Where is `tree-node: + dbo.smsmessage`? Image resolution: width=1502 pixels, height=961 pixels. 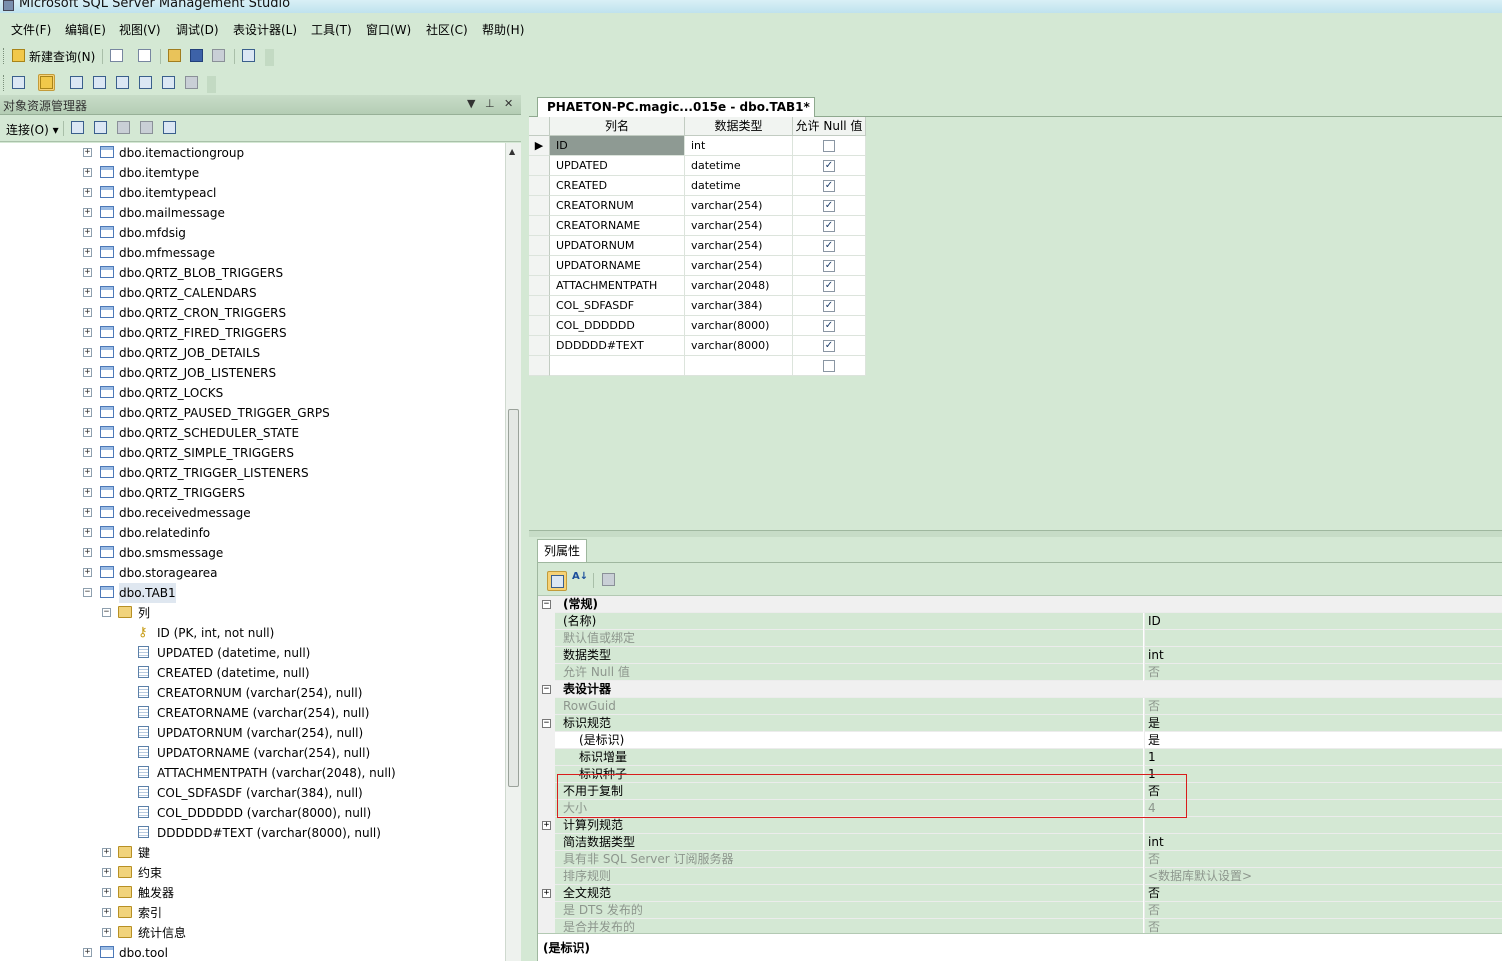 tree-node: + dbo.smsmessage is located at coordinates (252, 553).